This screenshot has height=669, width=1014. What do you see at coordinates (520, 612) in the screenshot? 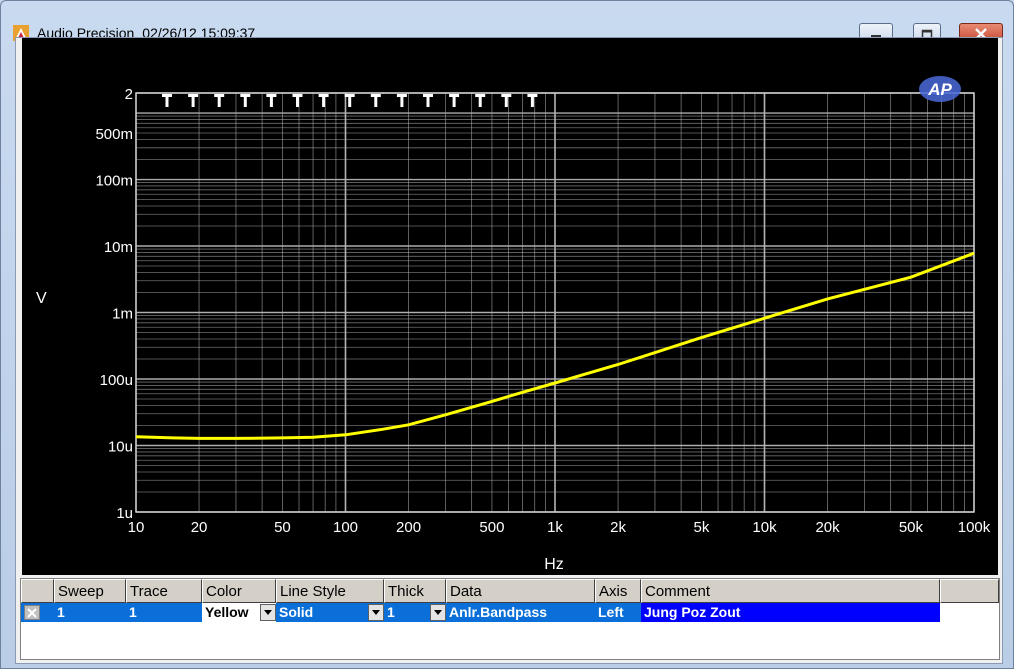
I see `cell-data: Anlr.Bandpass` at bounding box center [520, 612].